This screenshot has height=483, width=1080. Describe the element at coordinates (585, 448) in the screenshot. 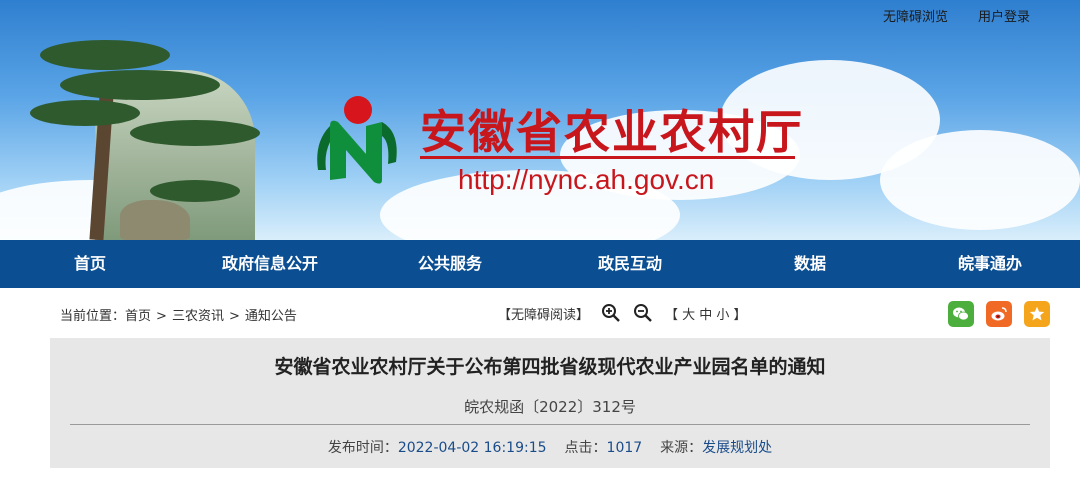

I see `hits-label: 点击：` at that location.